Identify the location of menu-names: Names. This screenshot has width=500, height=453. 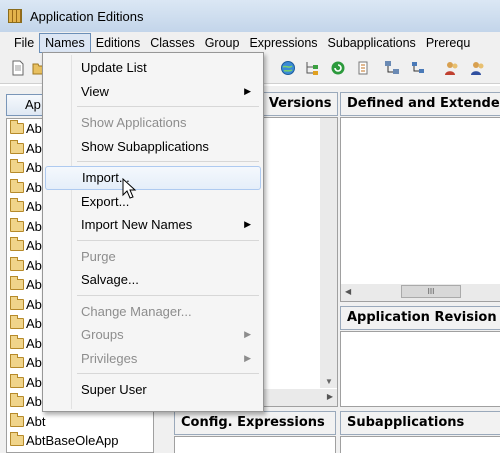
(65, 43).